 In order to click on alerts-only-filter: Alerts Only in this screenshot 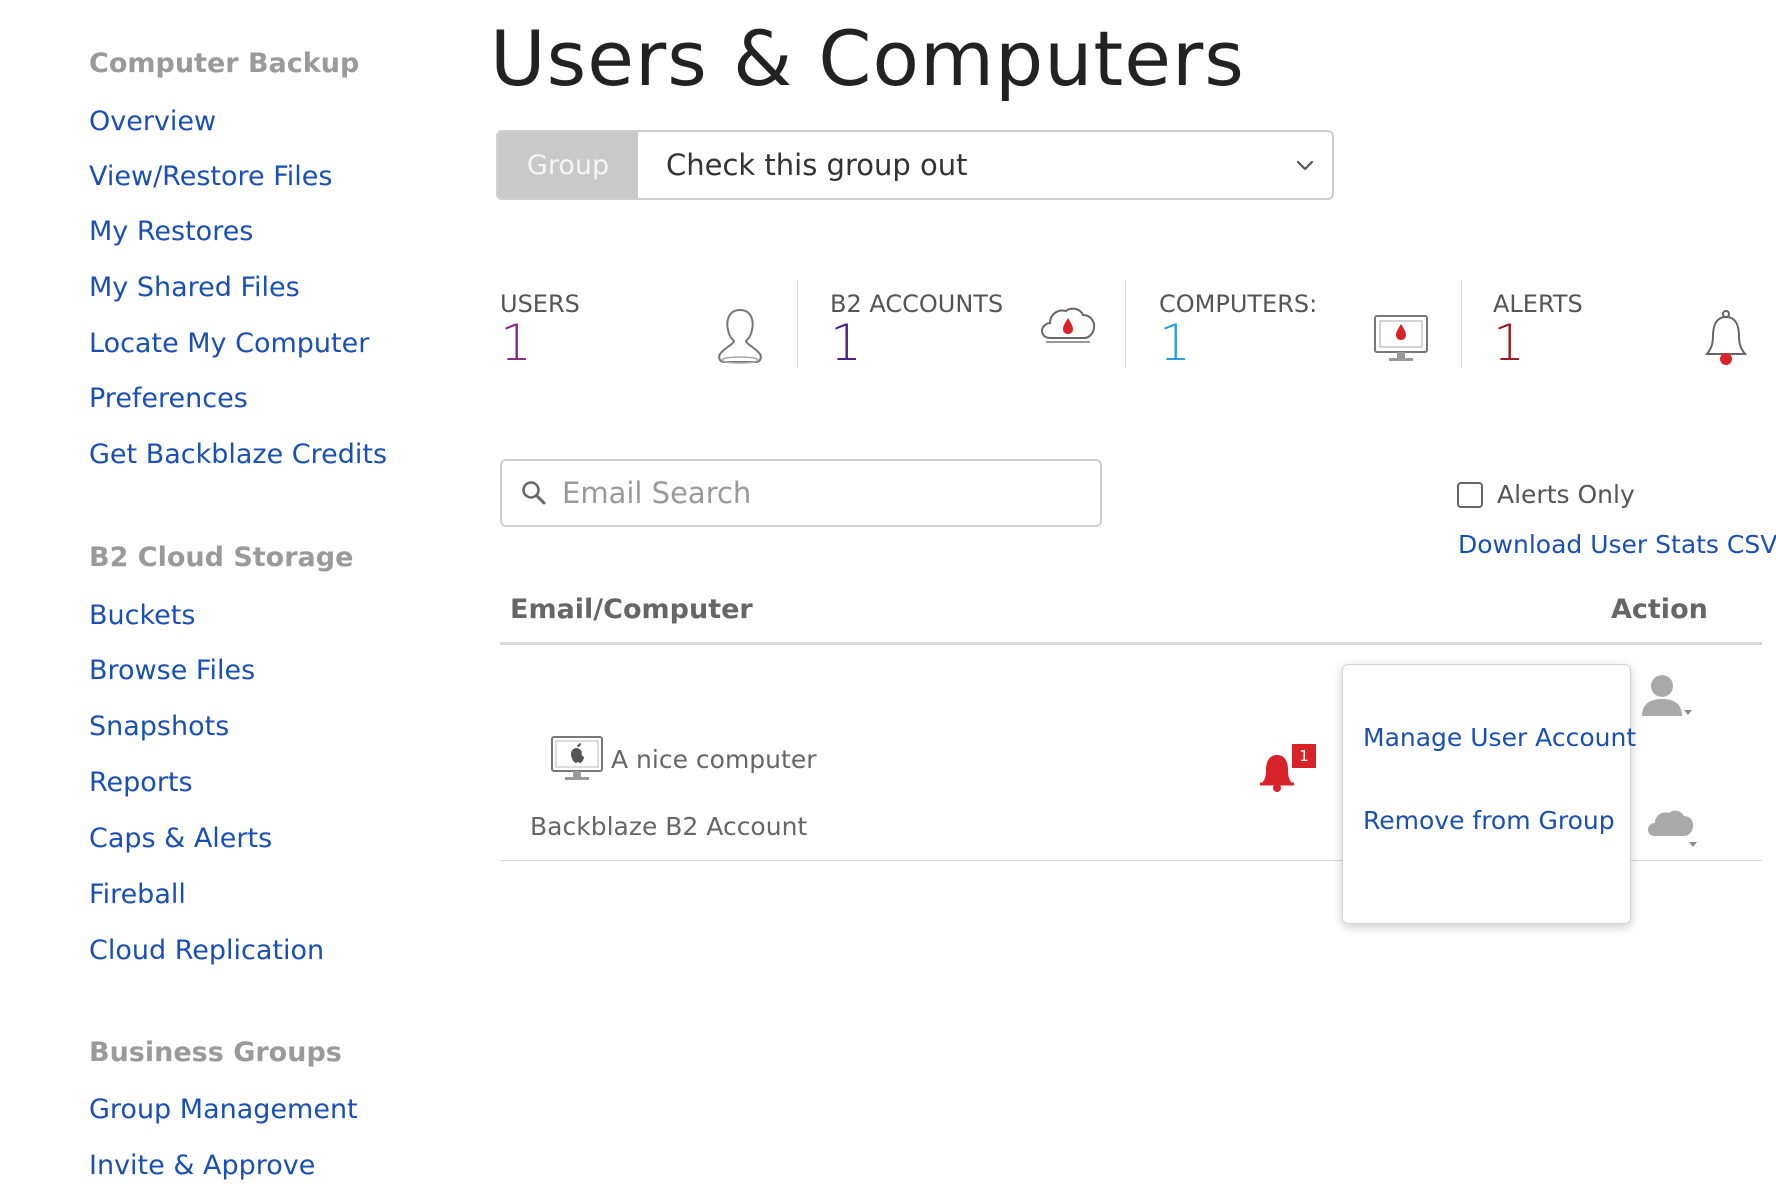, I will do `click(1546, 494)`.